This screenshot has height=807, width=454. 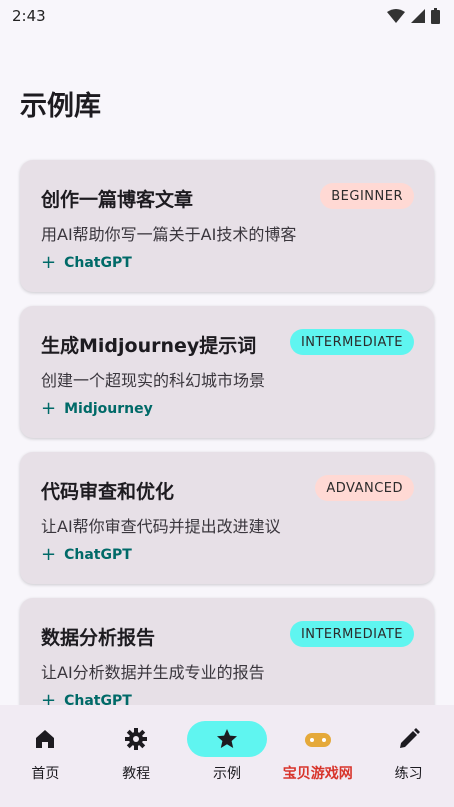 I want to click on tool-tag: + Midjourney, so click(x=97, y=409).